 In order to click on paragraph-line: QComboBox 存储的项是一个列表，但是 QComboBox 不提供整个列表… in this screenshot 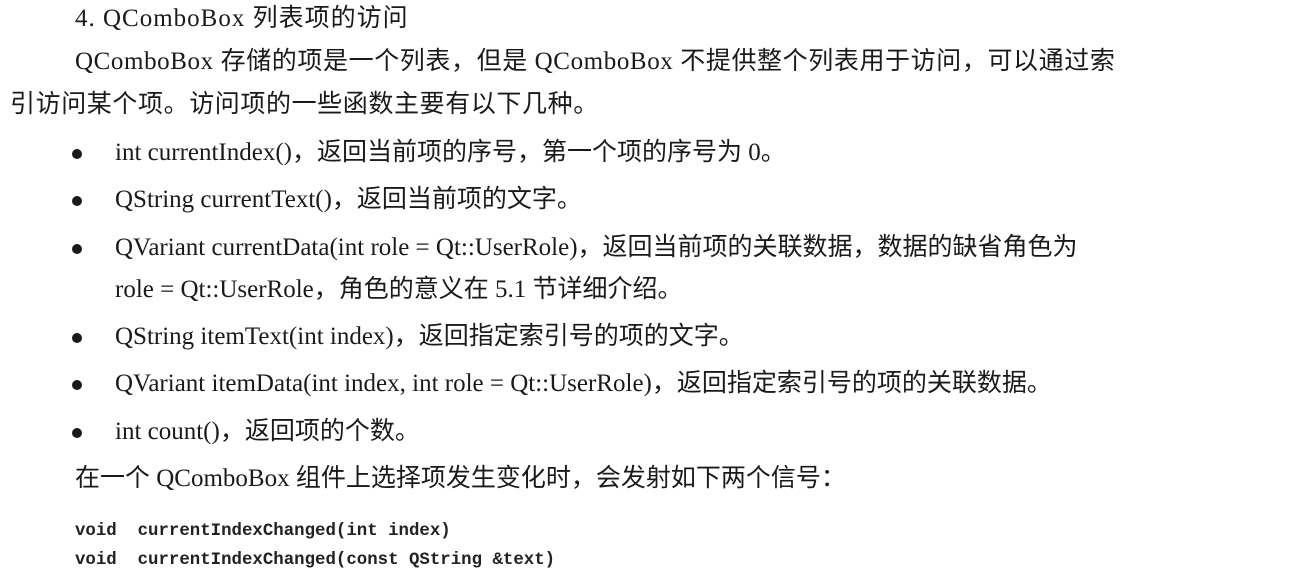, I will do `click(595, 61)`.